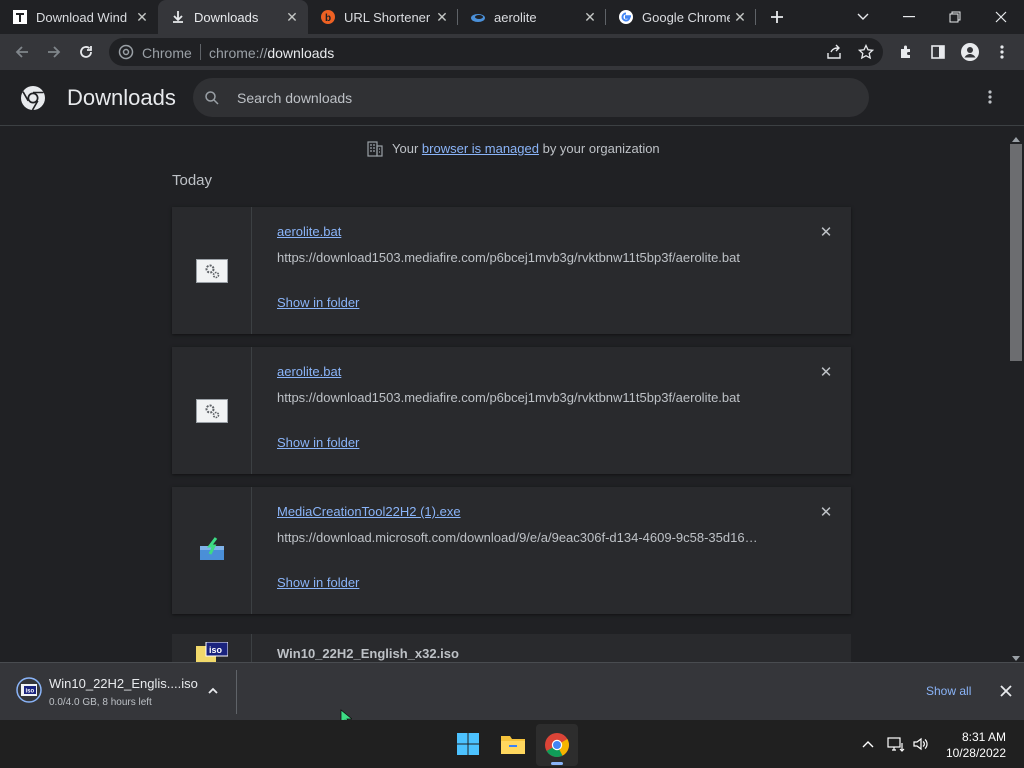  I want to click on tab-title: Downloads, so click(226, 17).